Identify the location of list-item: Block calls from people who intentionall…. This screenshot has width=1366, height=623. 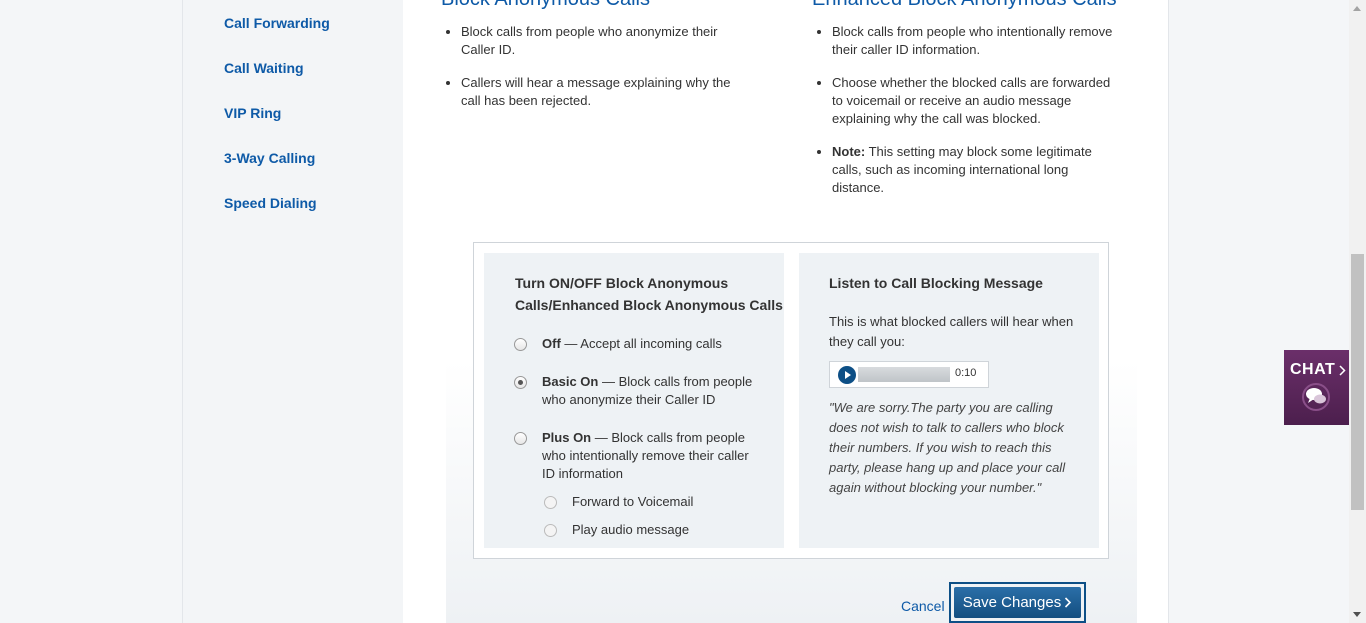
(977, 41).